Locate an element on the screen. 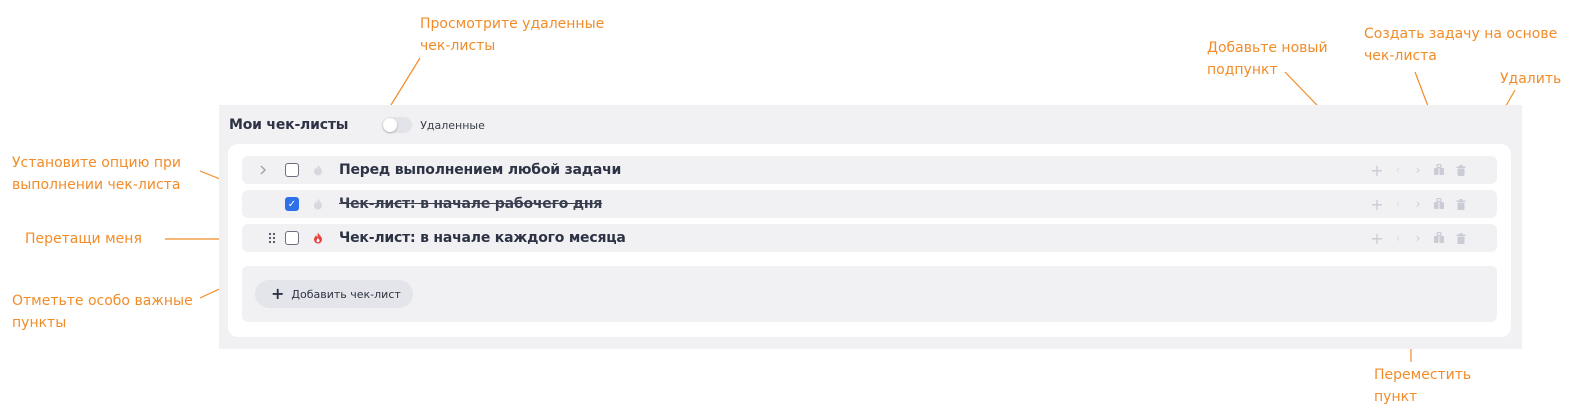  checklist-row: Перед выполнением любой задачи + ‹ › is located at coordinates (869, 170).